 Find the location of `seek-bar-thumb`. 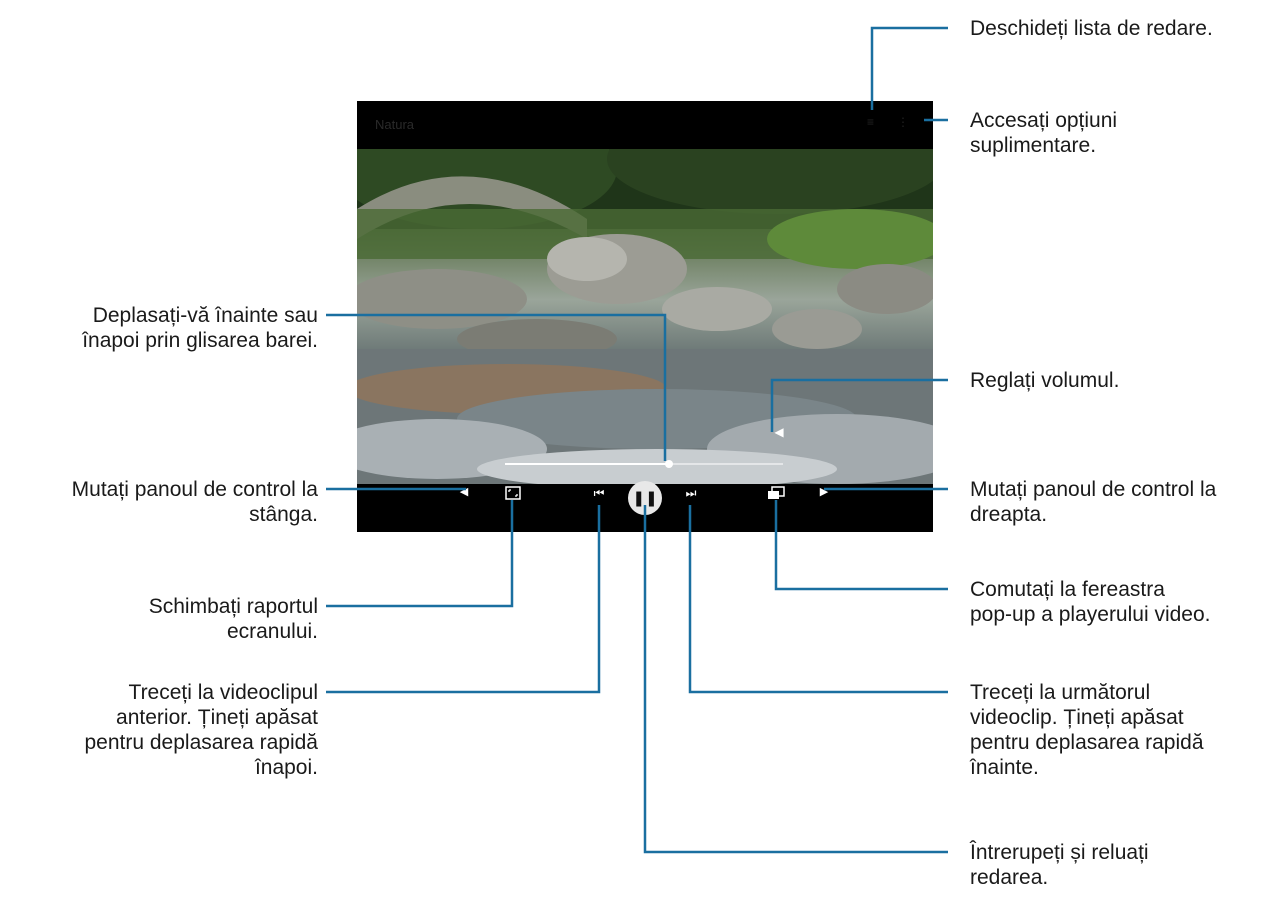

seek-bar-thumb is located at coordinates (669, 464).